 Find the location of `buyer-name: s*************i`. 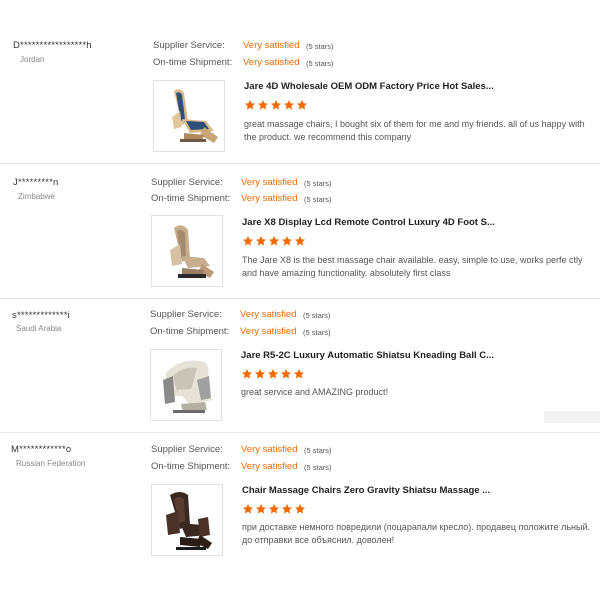

buyer-name: s*************i is located at coordinates (41, 315).